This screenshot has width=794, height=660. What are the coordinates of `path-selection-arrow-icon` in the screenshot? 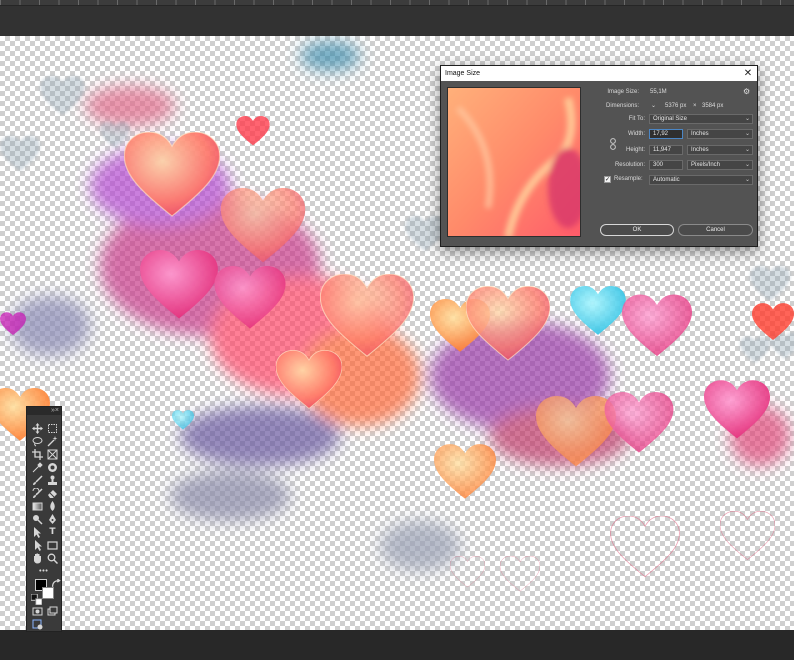 It's located at (37, 545).